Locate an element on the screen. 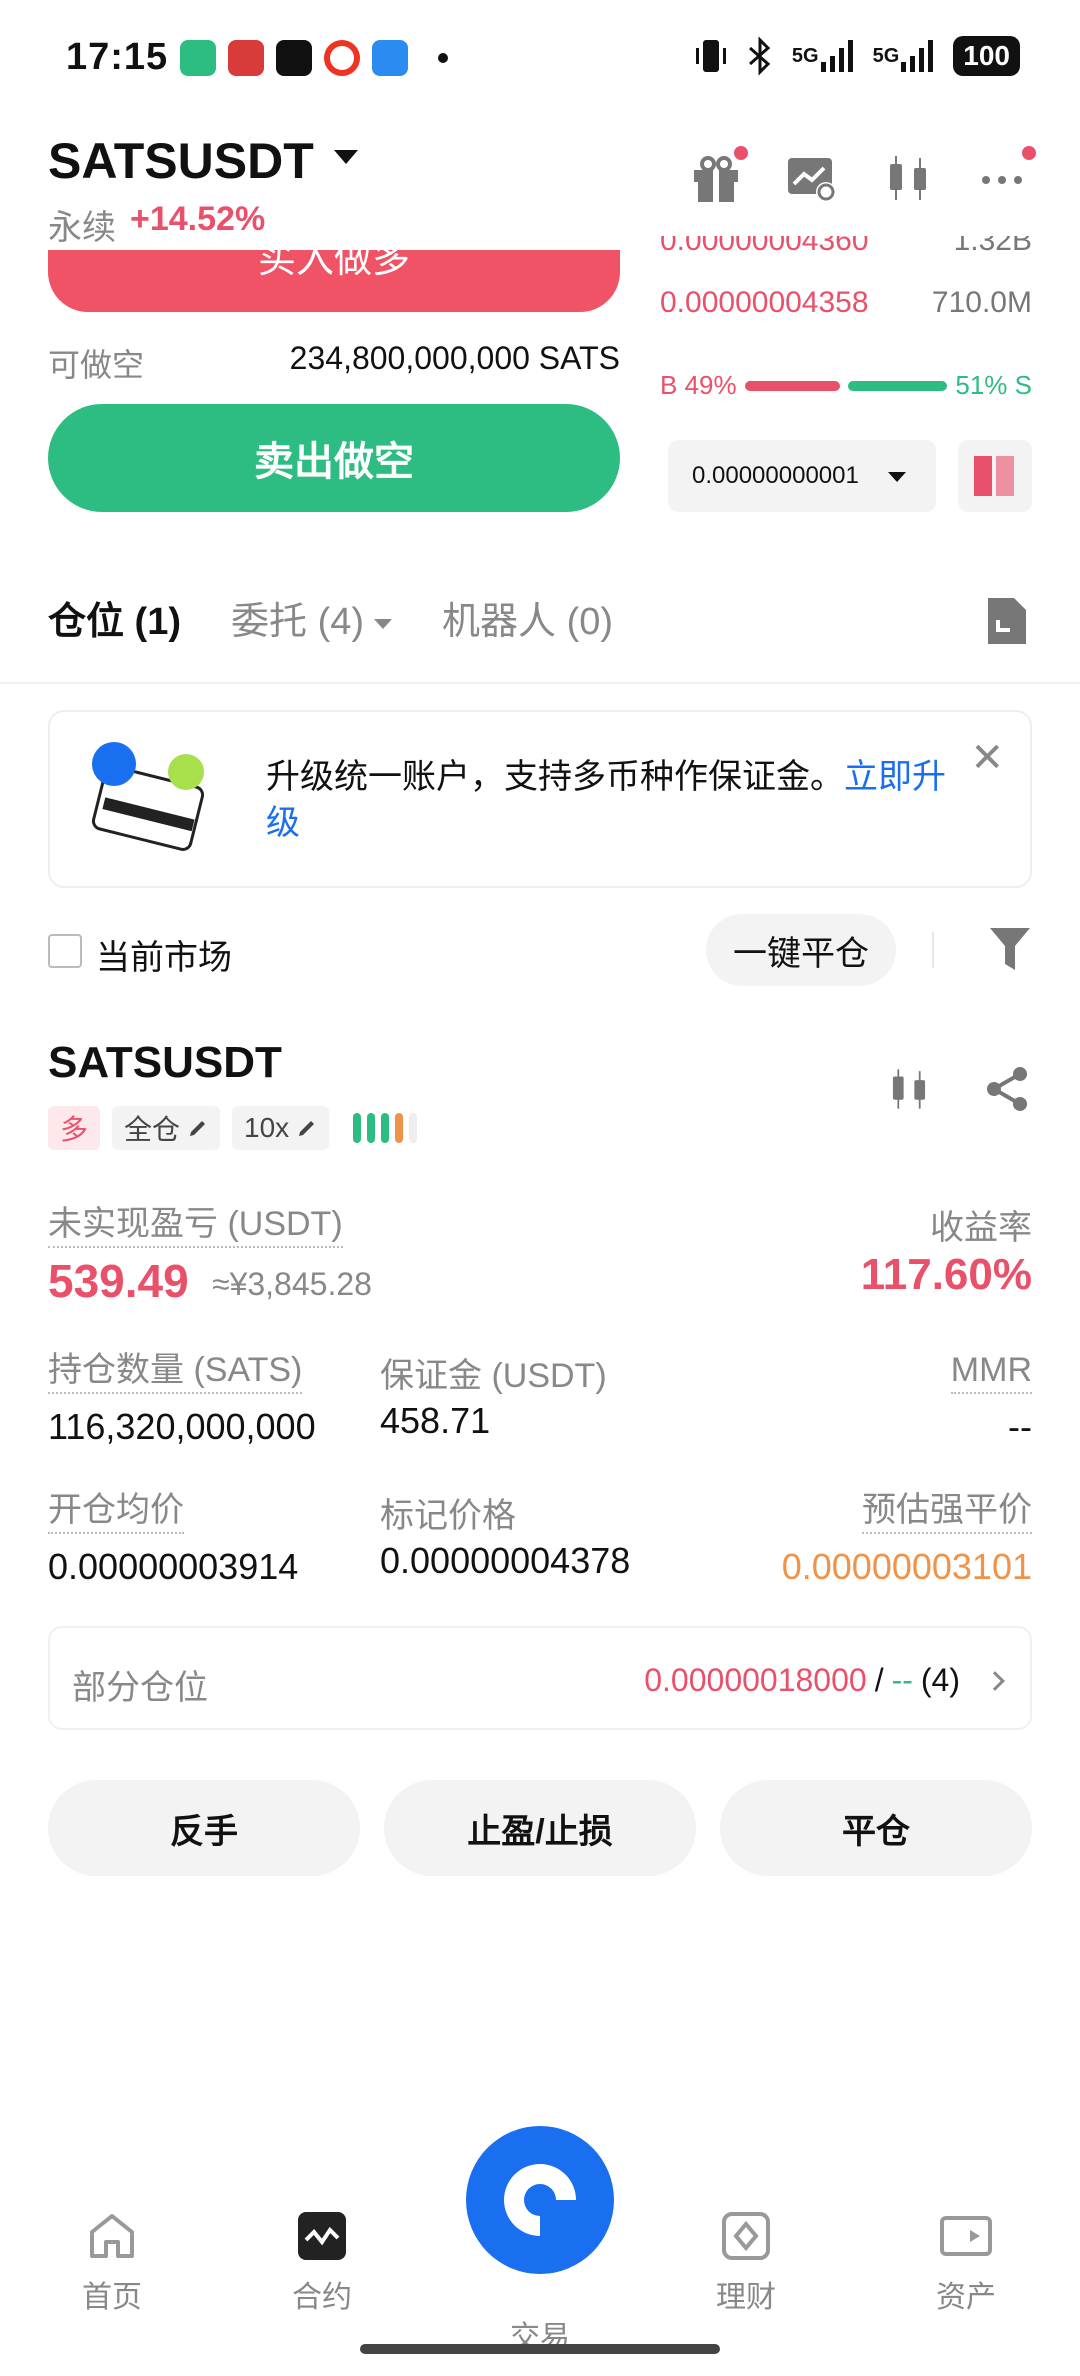  nav-finance-label: 理财 is located at coordinates (746, 2297).